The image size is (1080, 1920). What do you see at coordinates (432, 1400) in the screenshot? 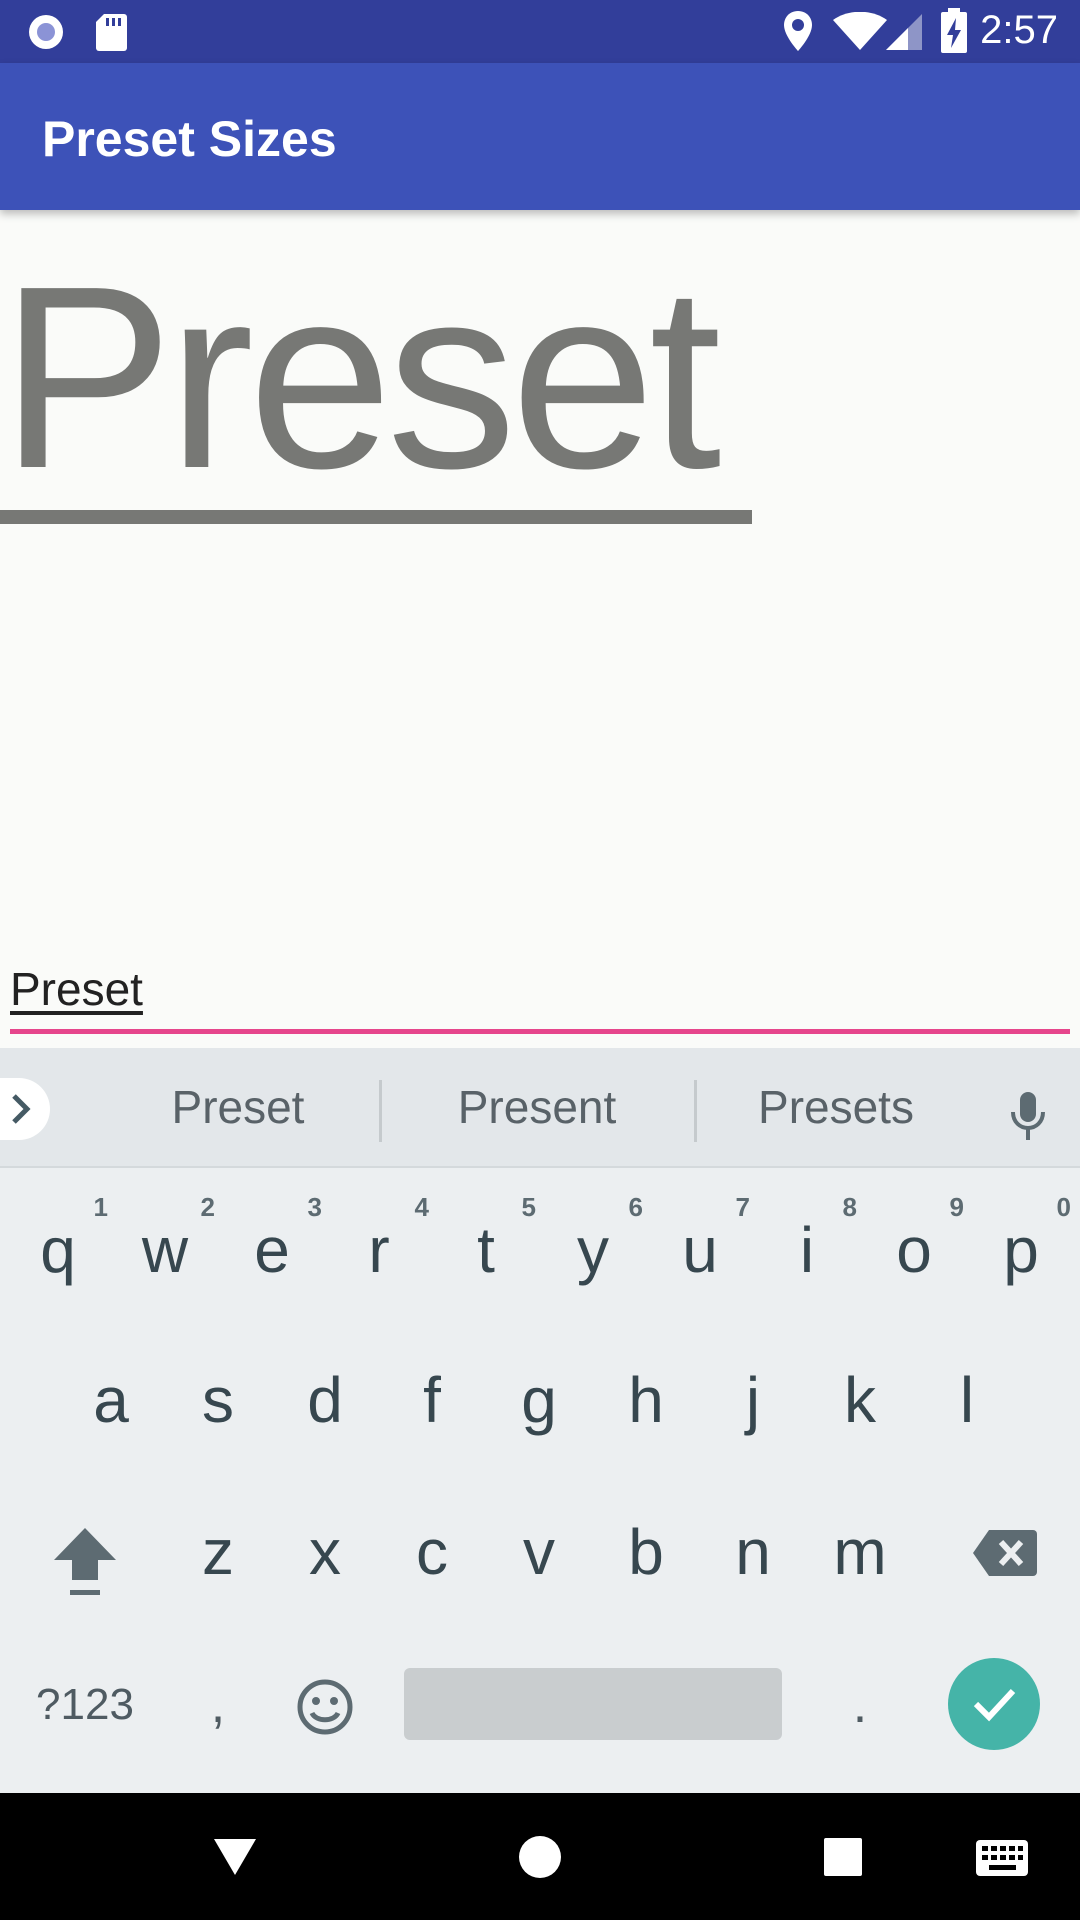
I see `key-f: f` at bounding box center [432, 1400].